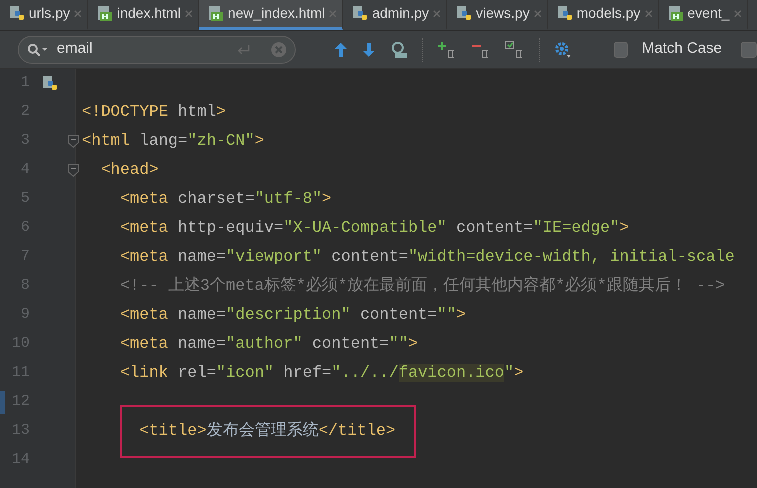 Image resolution: width=757 pixels, height=488 pixels. I want to click on search-icon, so click(38, 49).